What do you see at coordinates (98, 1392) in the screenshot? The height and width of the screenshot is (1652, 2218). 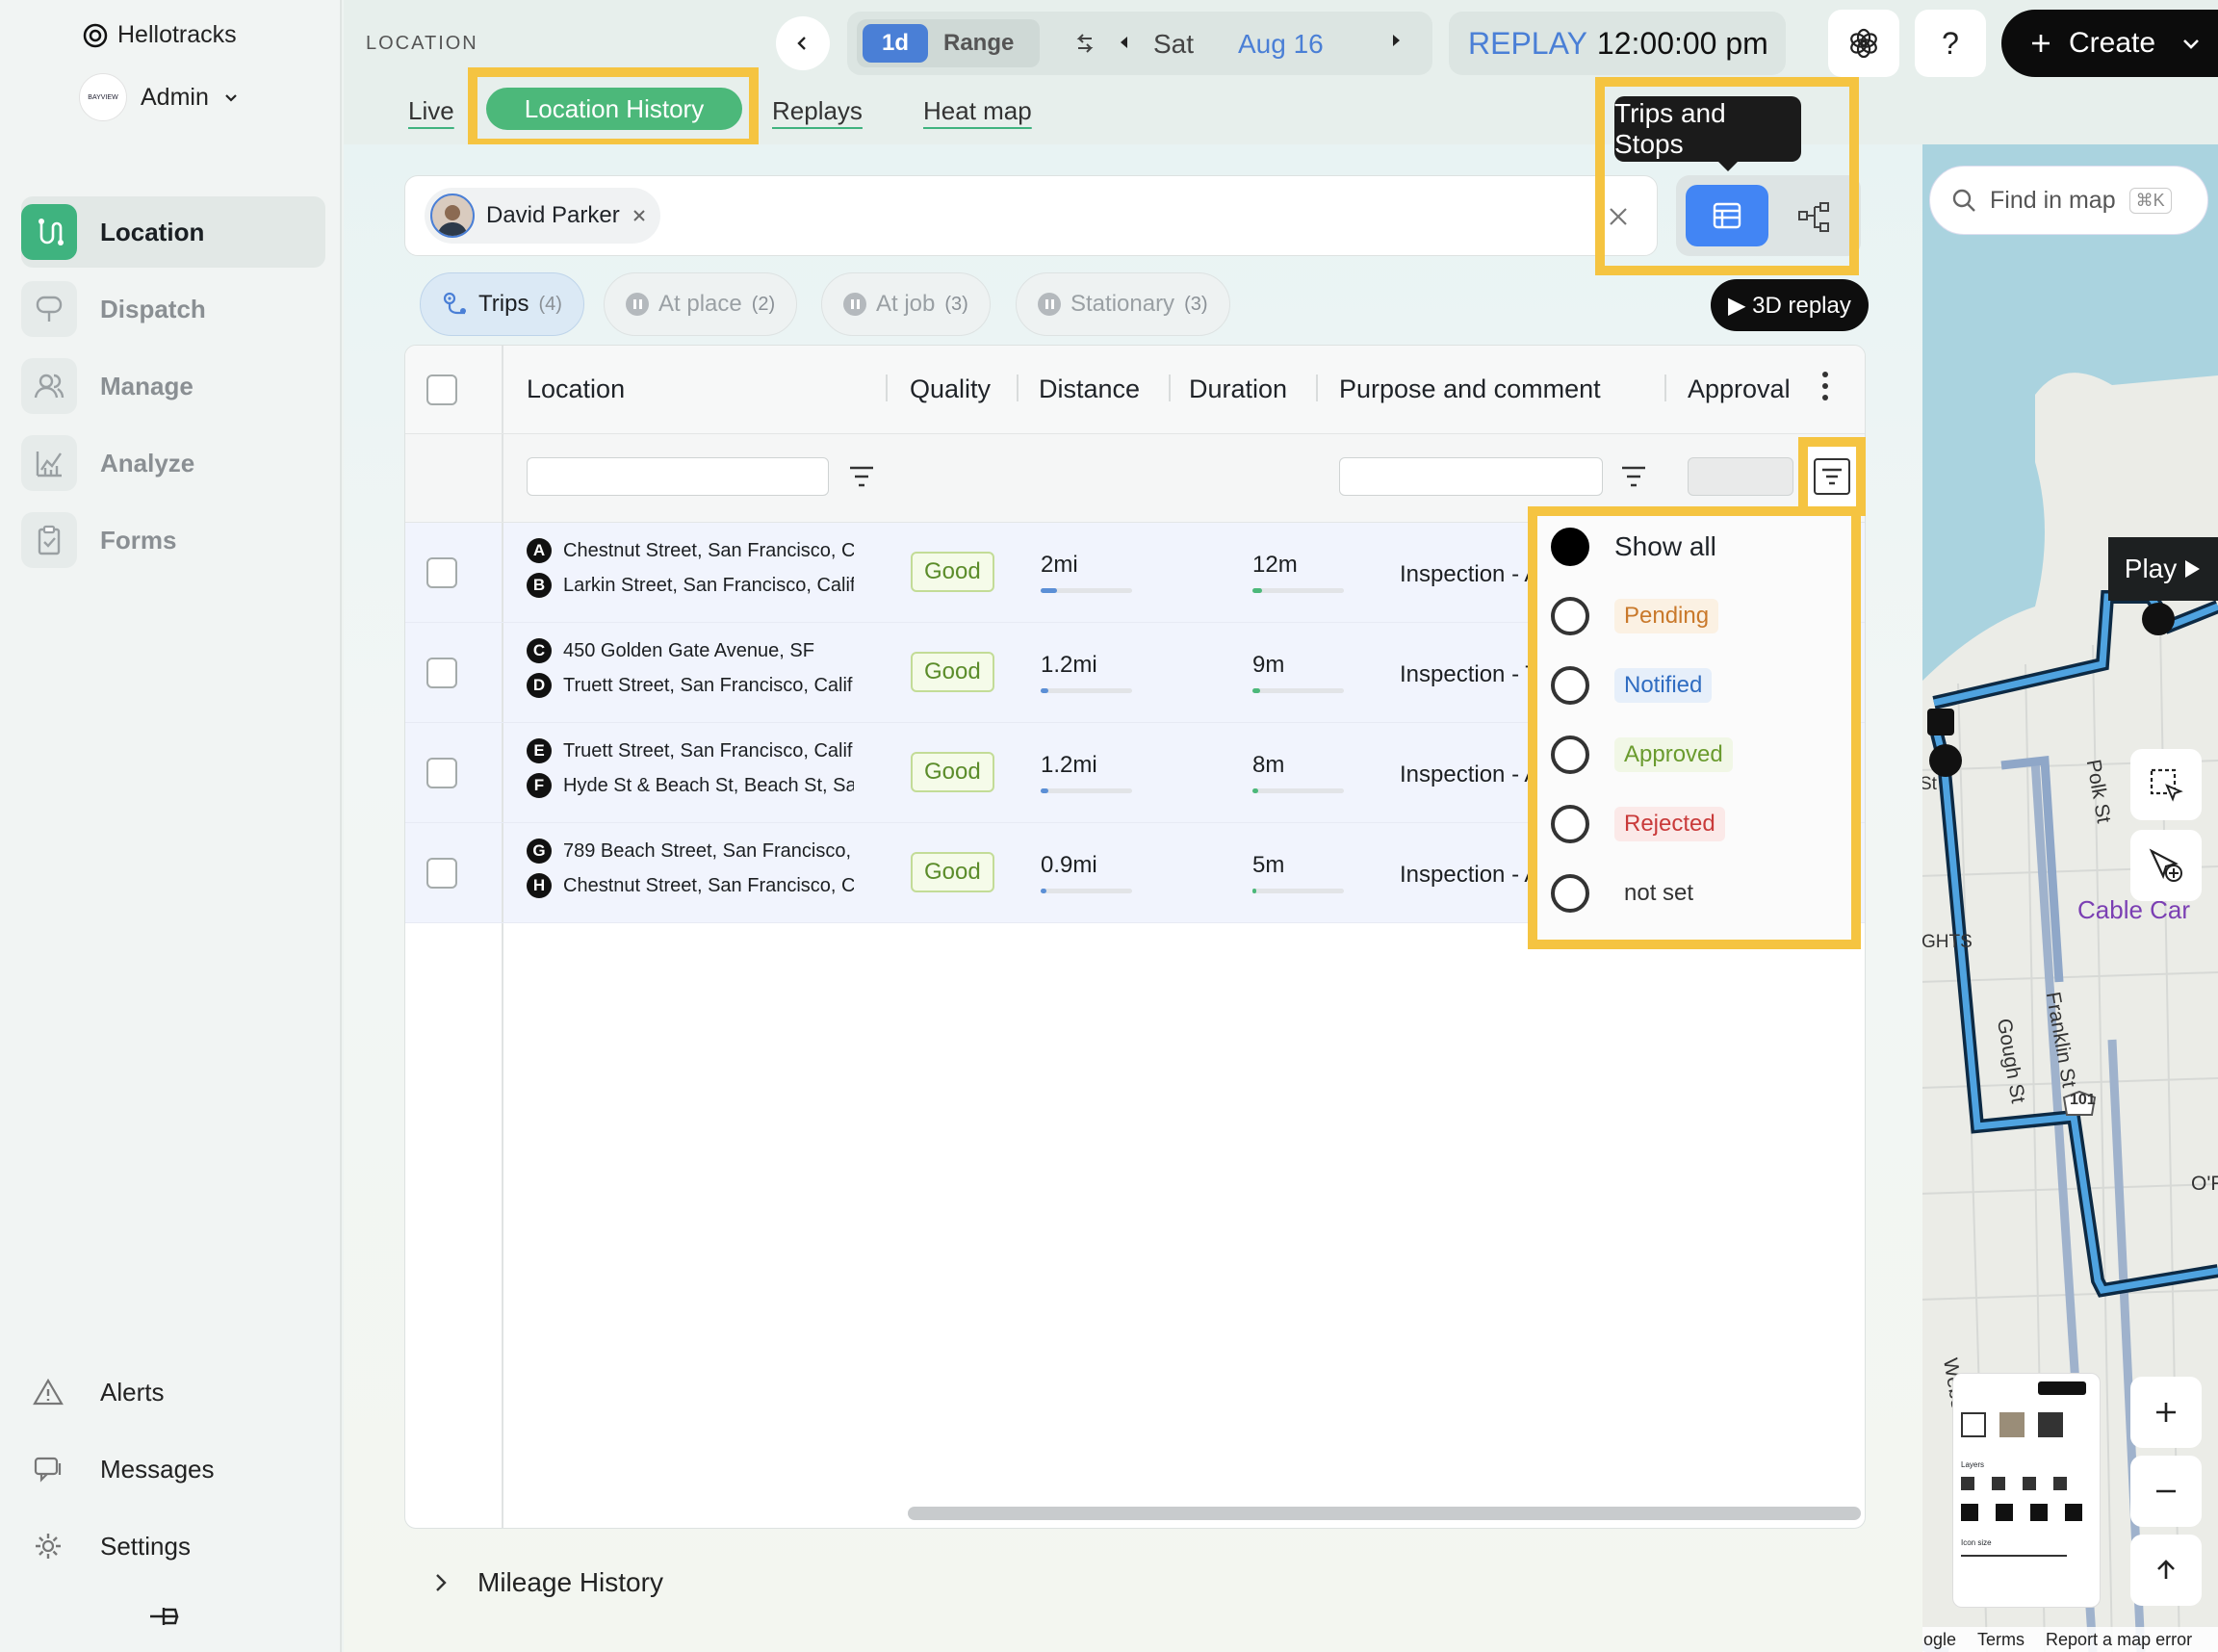 I see `nav-alerts: Alerts` at bounding box center [98, 1392].